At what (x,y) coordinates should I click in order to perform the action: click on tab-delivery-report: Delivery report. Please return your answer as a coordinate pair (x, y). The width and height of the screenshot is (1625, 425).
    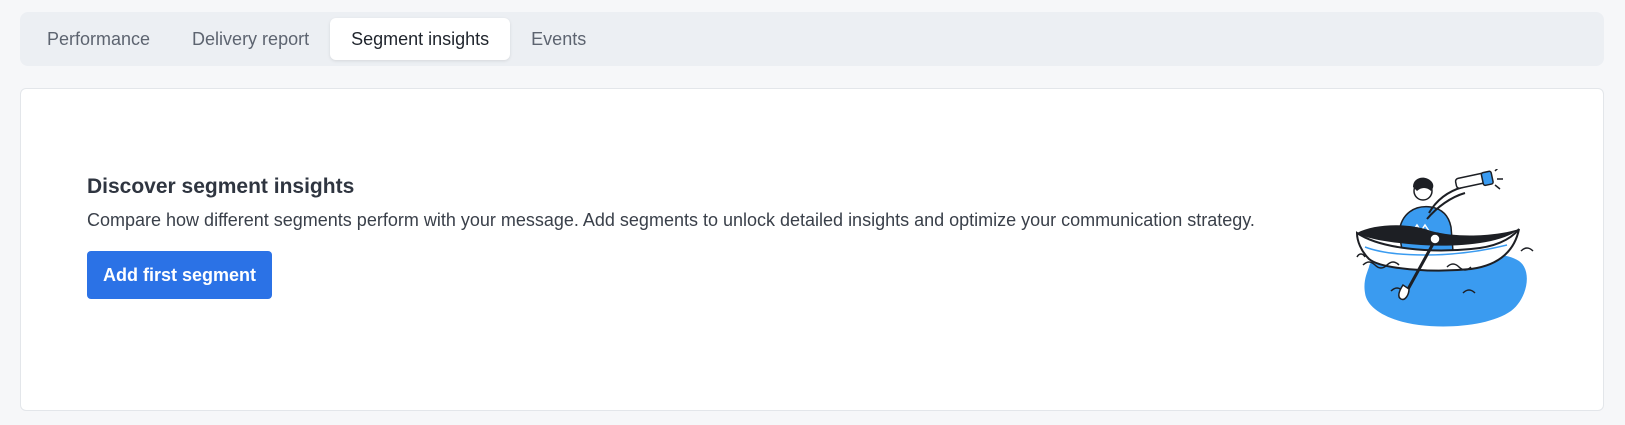
    Looking at the image, I should click on (250, 39).